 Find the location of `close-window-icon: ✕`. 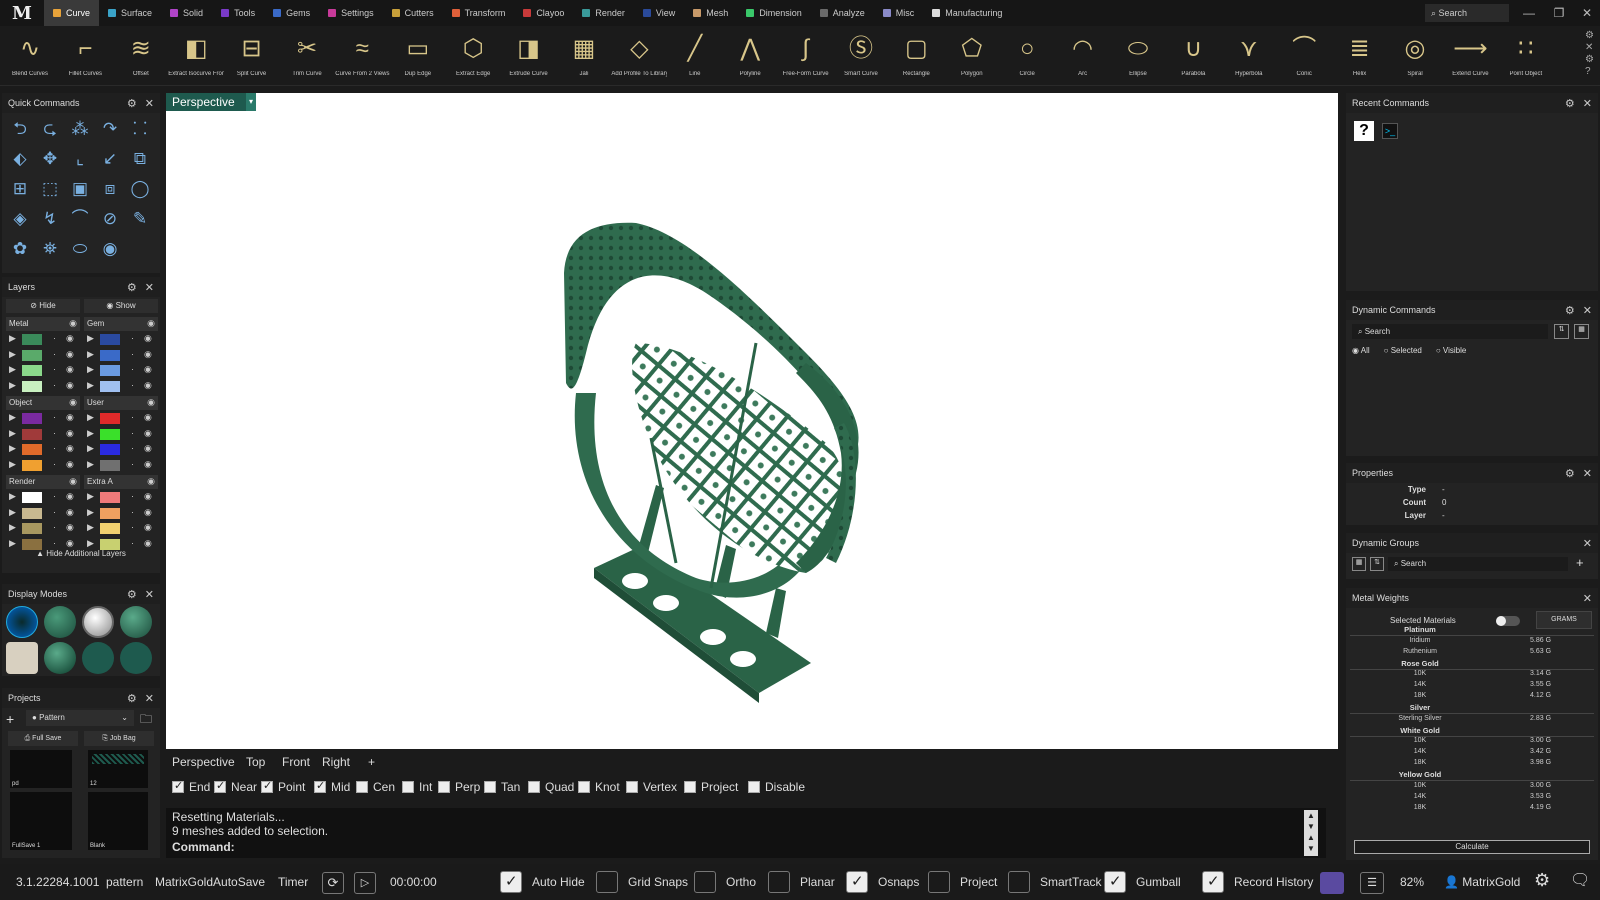

close-window-icon: ✕ is located at coordinates (1587, 13).